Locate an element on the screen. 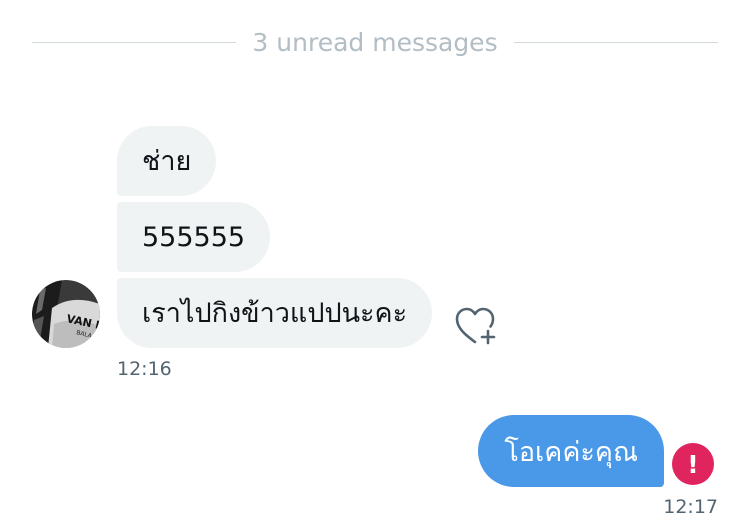 The width and height of the screenshot is (750, 531). message-text: เราไปกิงข้าวแปปนะคะ is located at coordinates (275, 313).